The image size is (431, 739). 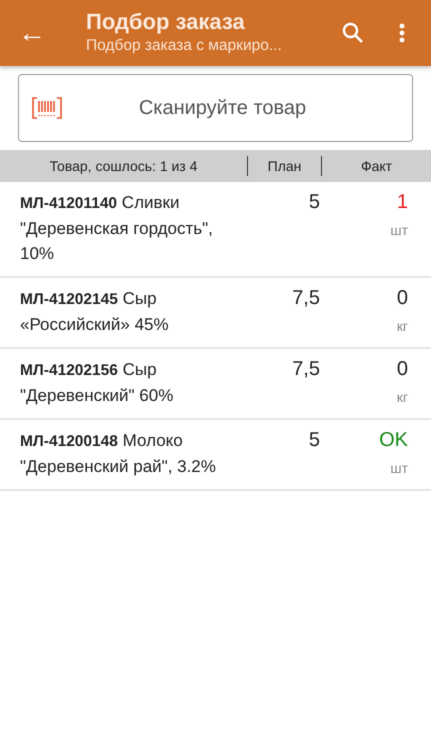 What do you see at coordinates (215, 108) in the screenshot?
I see `scan-field: Сканируйте товар` at bounding box center [215, 108].